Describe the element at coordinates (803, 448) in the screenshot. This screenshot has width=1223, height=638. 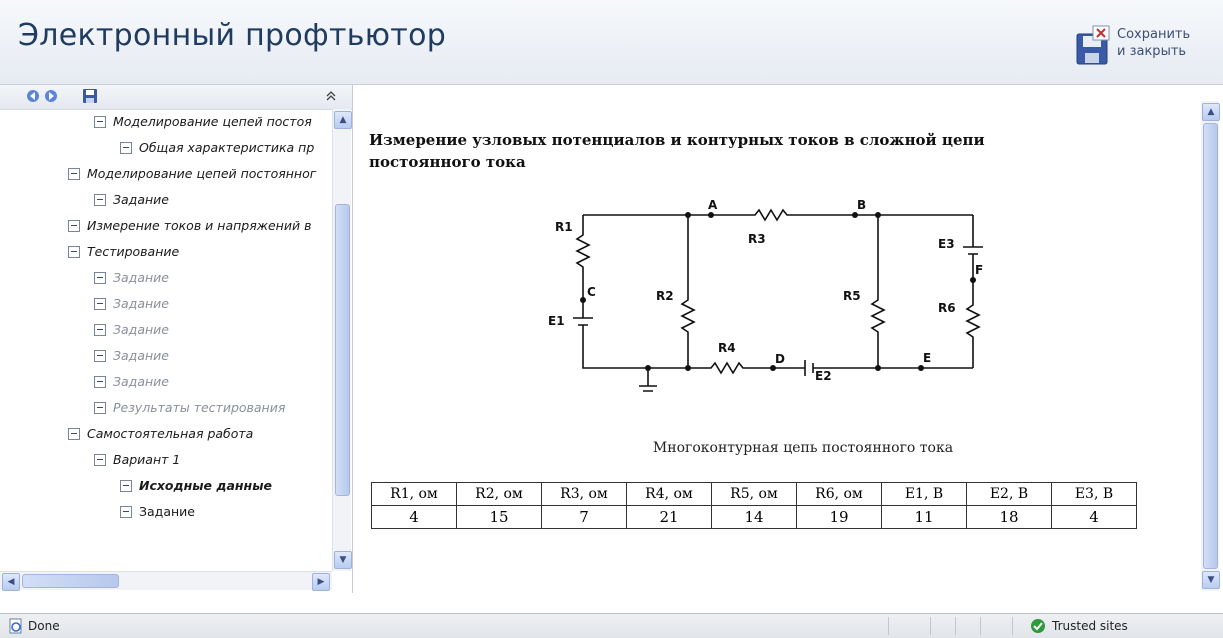
I see `circuit-caption: Многоконтурная цепь постоянного тока` at that location.